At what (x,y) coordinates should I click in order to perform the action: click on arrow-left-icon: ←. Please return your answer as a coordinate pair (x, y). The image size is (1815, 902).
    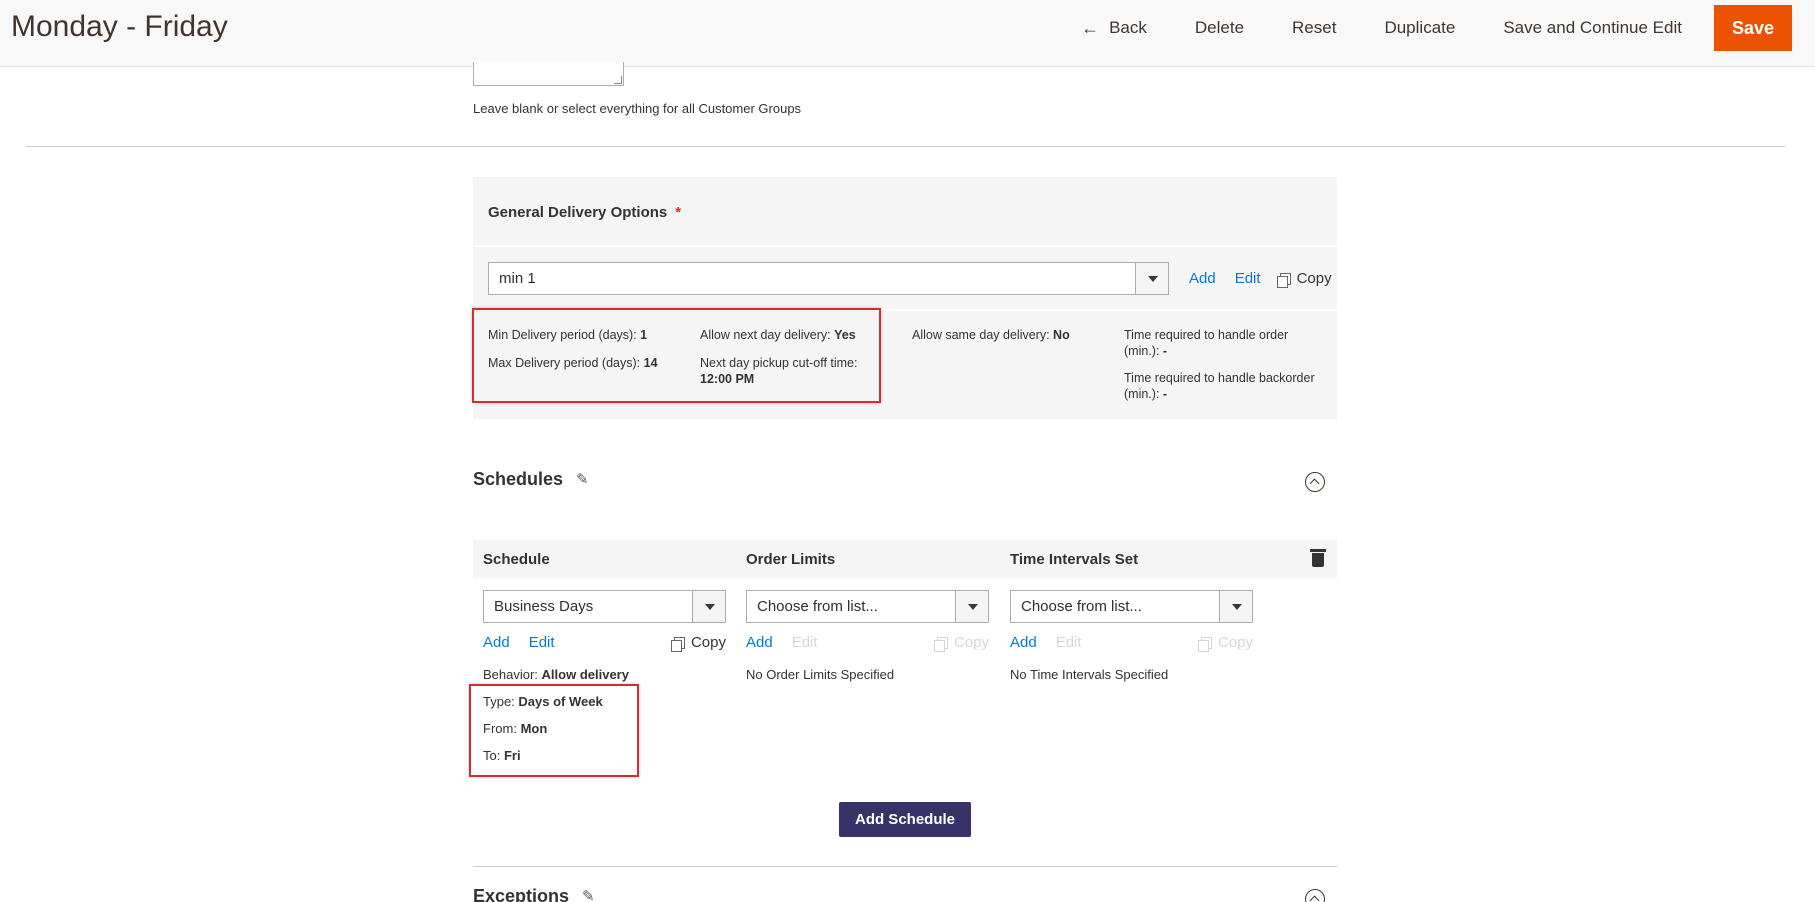
    Looking at the image, I should click on (1090, 27).